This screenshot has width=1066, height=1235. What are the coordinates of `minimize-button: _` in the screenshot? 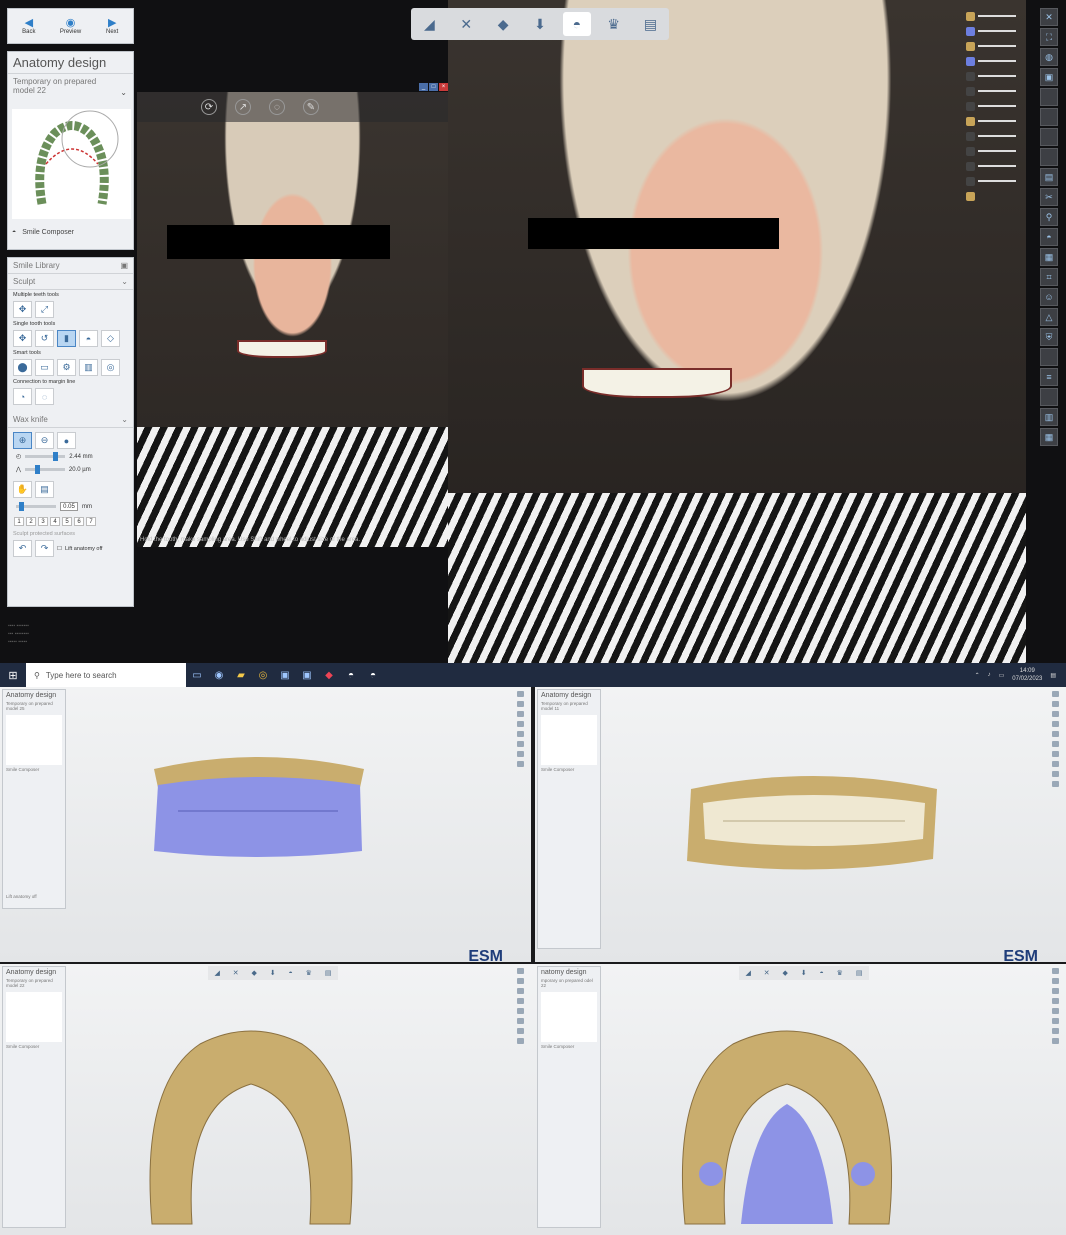 It's located at (423, 87).